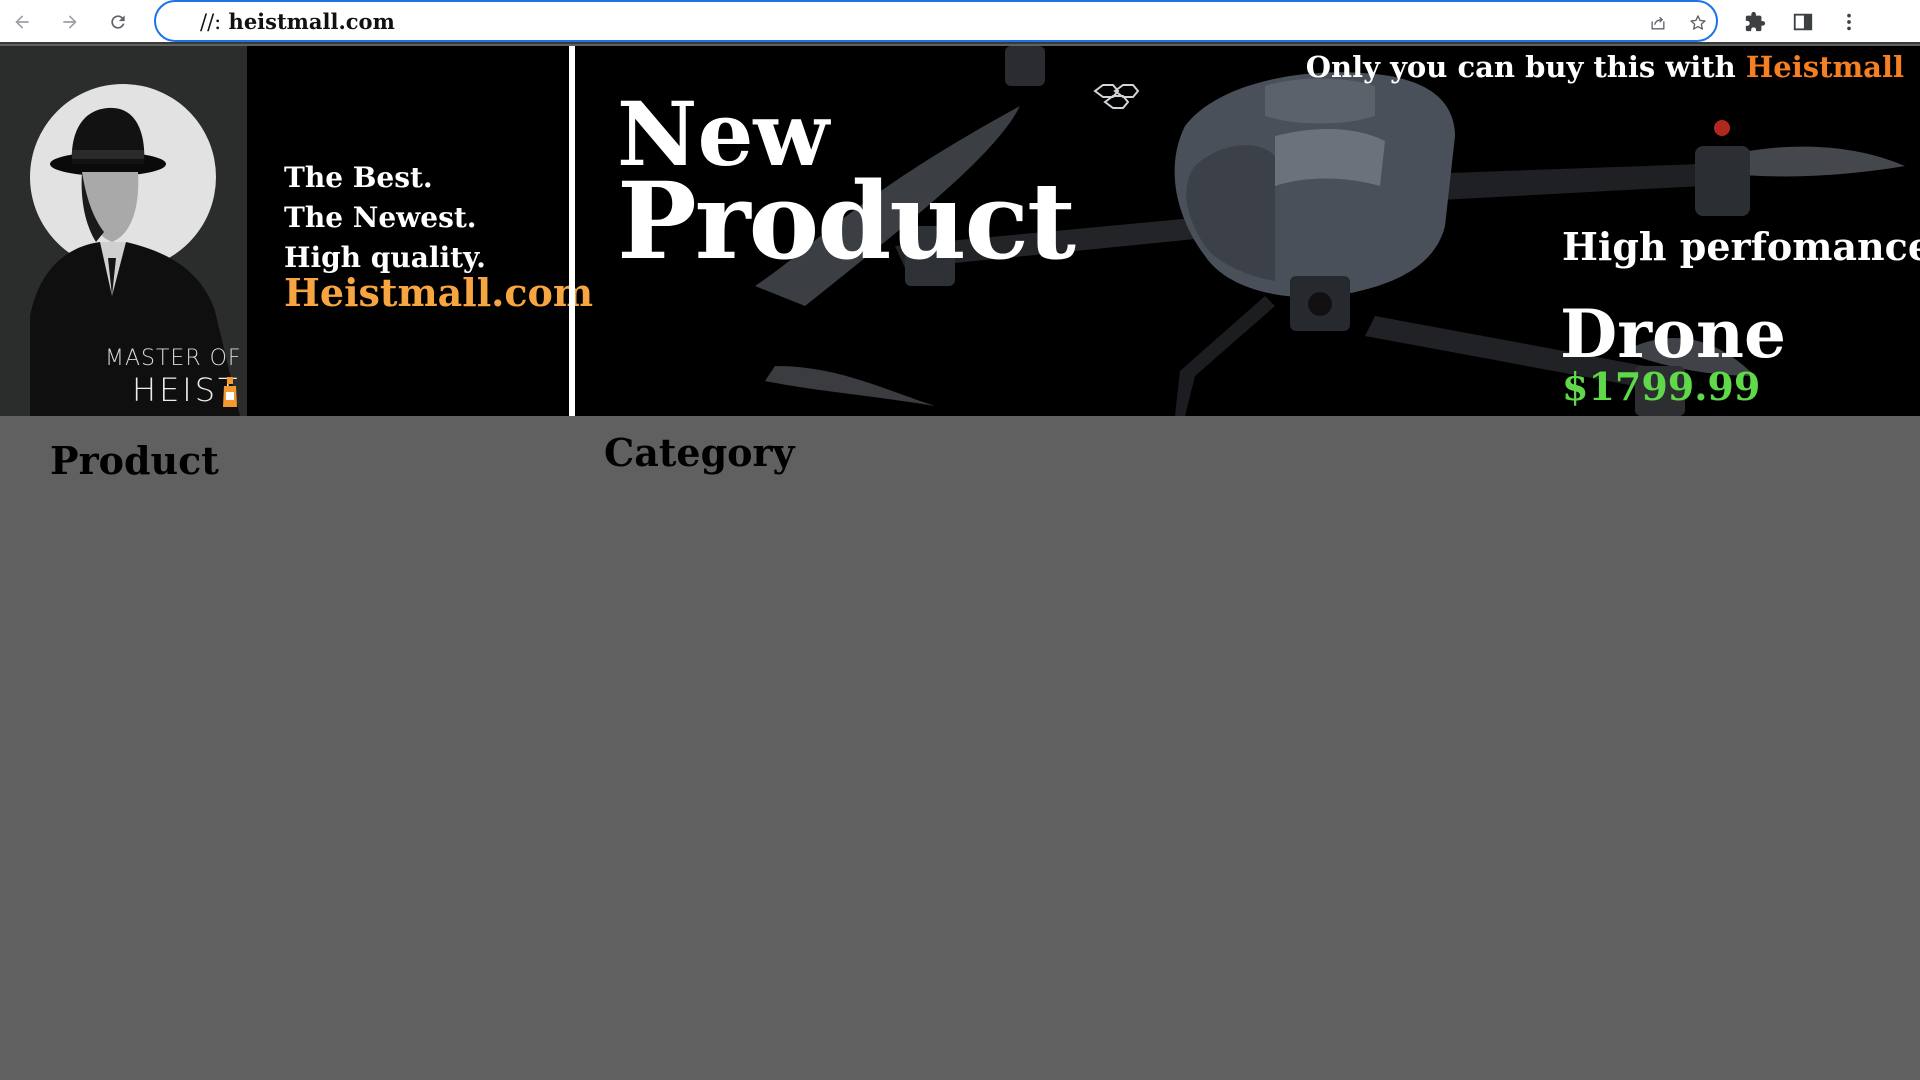  What do you see at coordinates (380, 217) in the screenshot?
I see `tagline-newest: The Newest.` at bounding box center [380, 217].